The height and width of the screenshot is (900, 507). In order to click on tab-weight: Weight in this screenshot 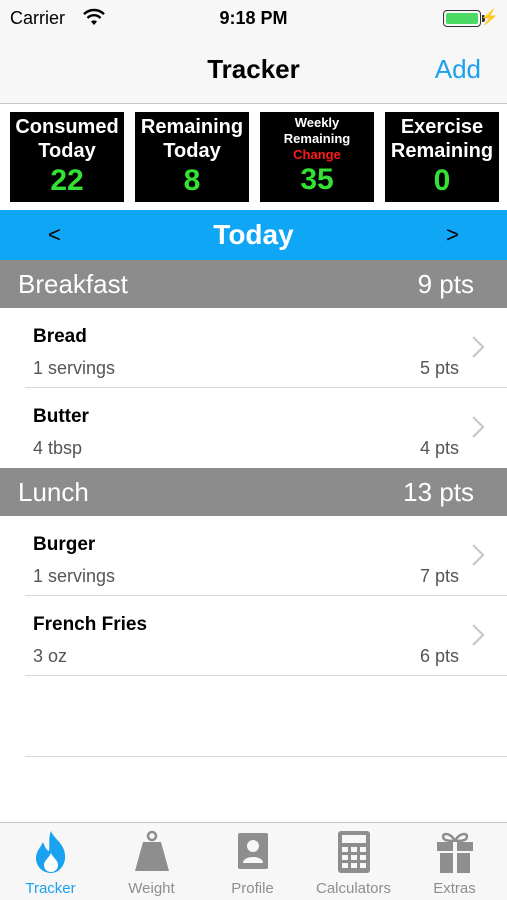, I will do `click(151, 861)`.